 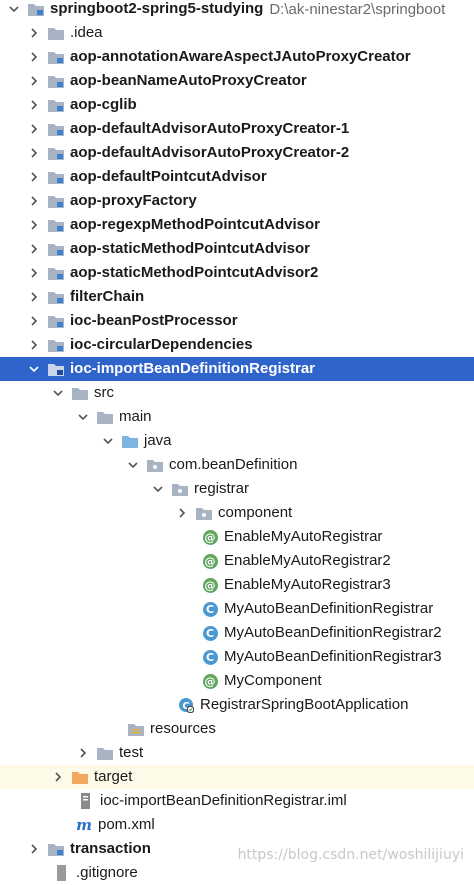 I want to click on file-kind-badge: @, so click(x=210, y=681).